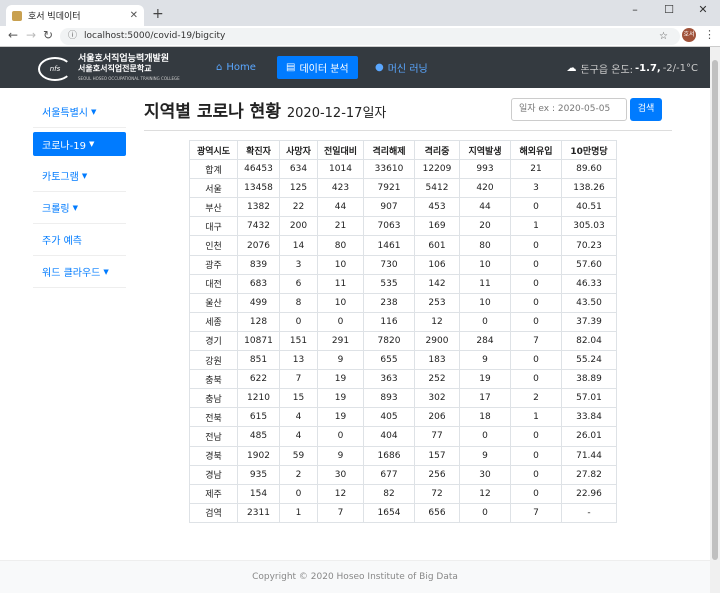  I want to click on sidebar: 서울특별시 ▼ 코로나-19 ▼ 카토그램 ▼ 크롤링 ▼ 주가 예측 워드 클라우드 ▼, so click(79, 192).